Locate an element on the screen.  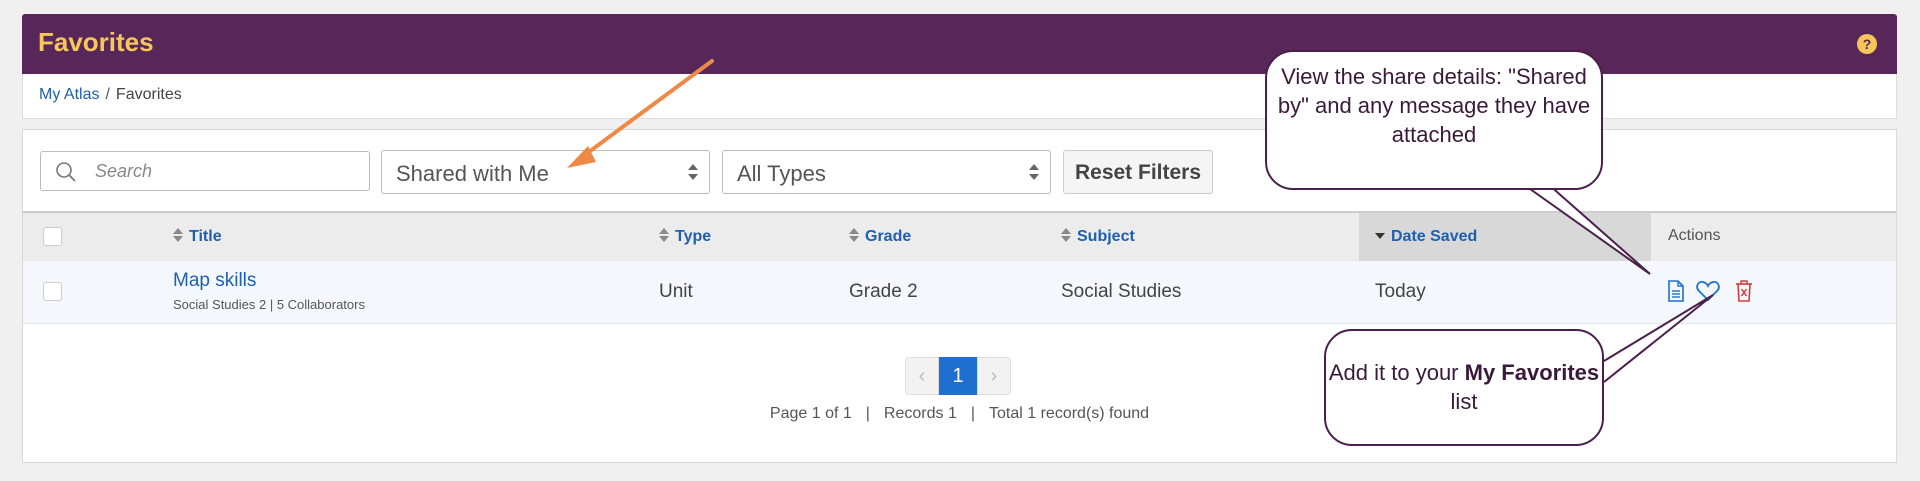
type-filter-value: All Types is located at coordinates (781, 173).